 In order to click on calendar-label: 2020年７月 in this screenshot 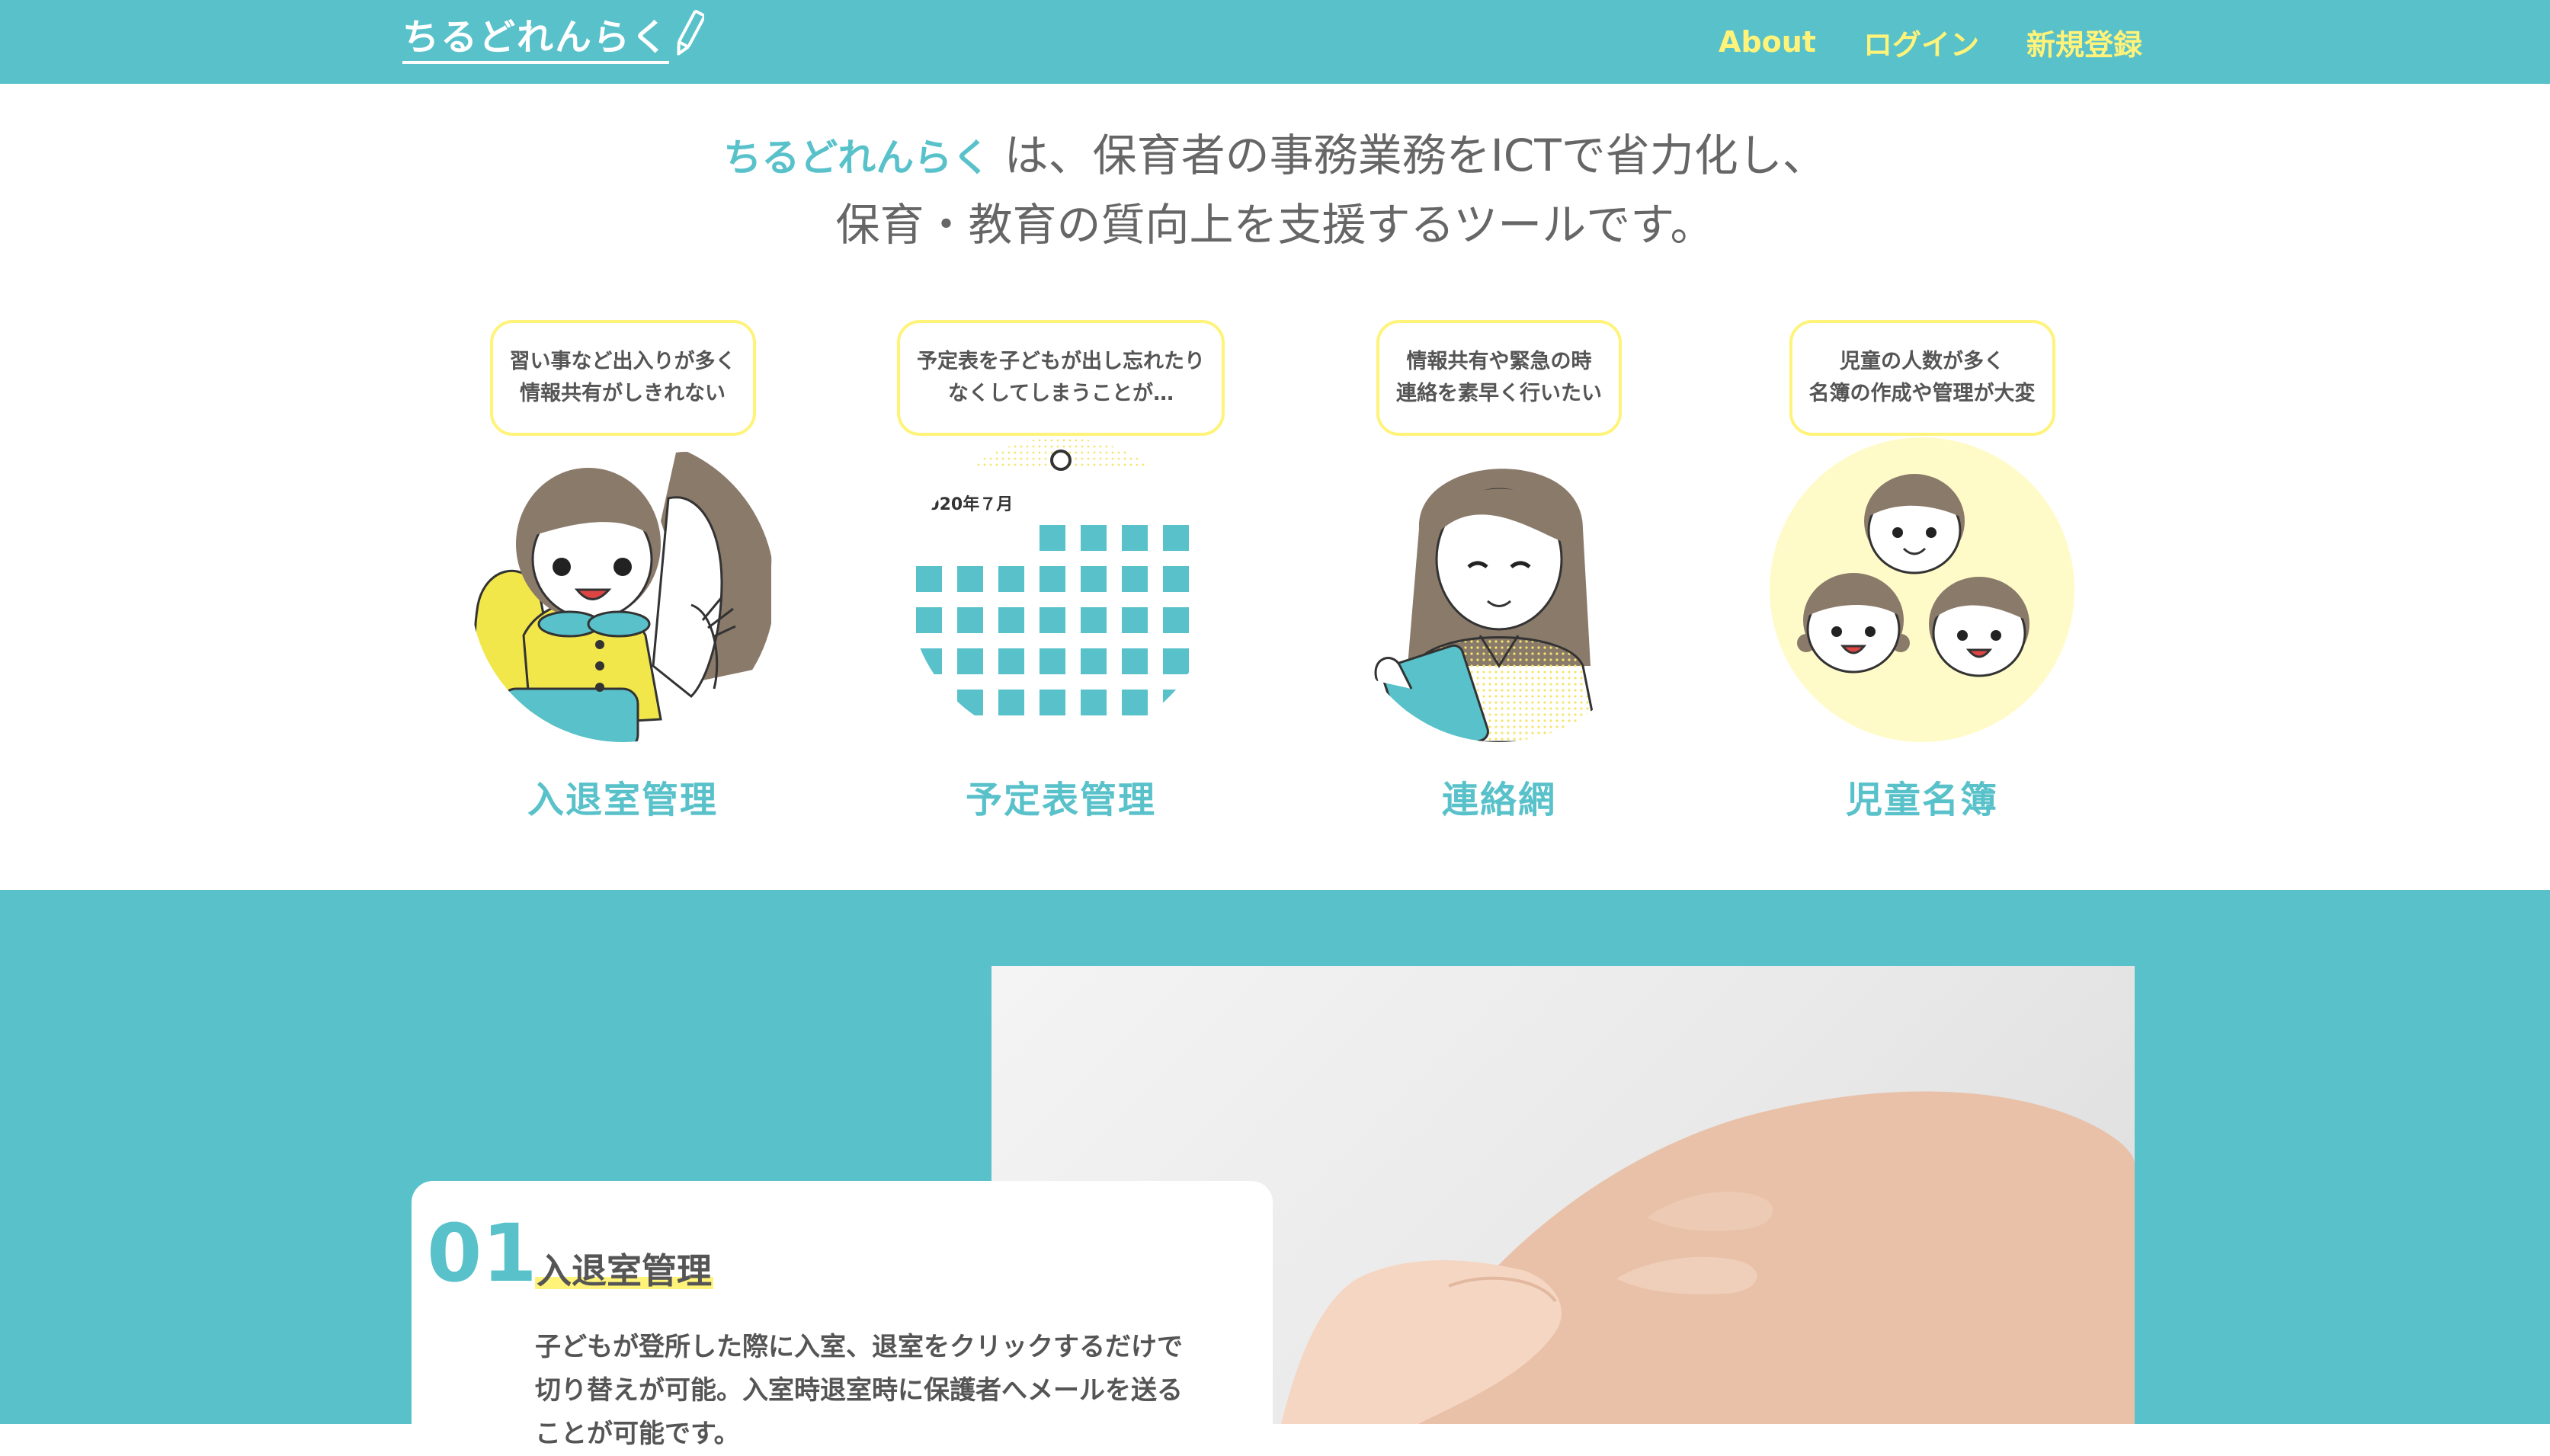, I will do `click(965, 504)`.